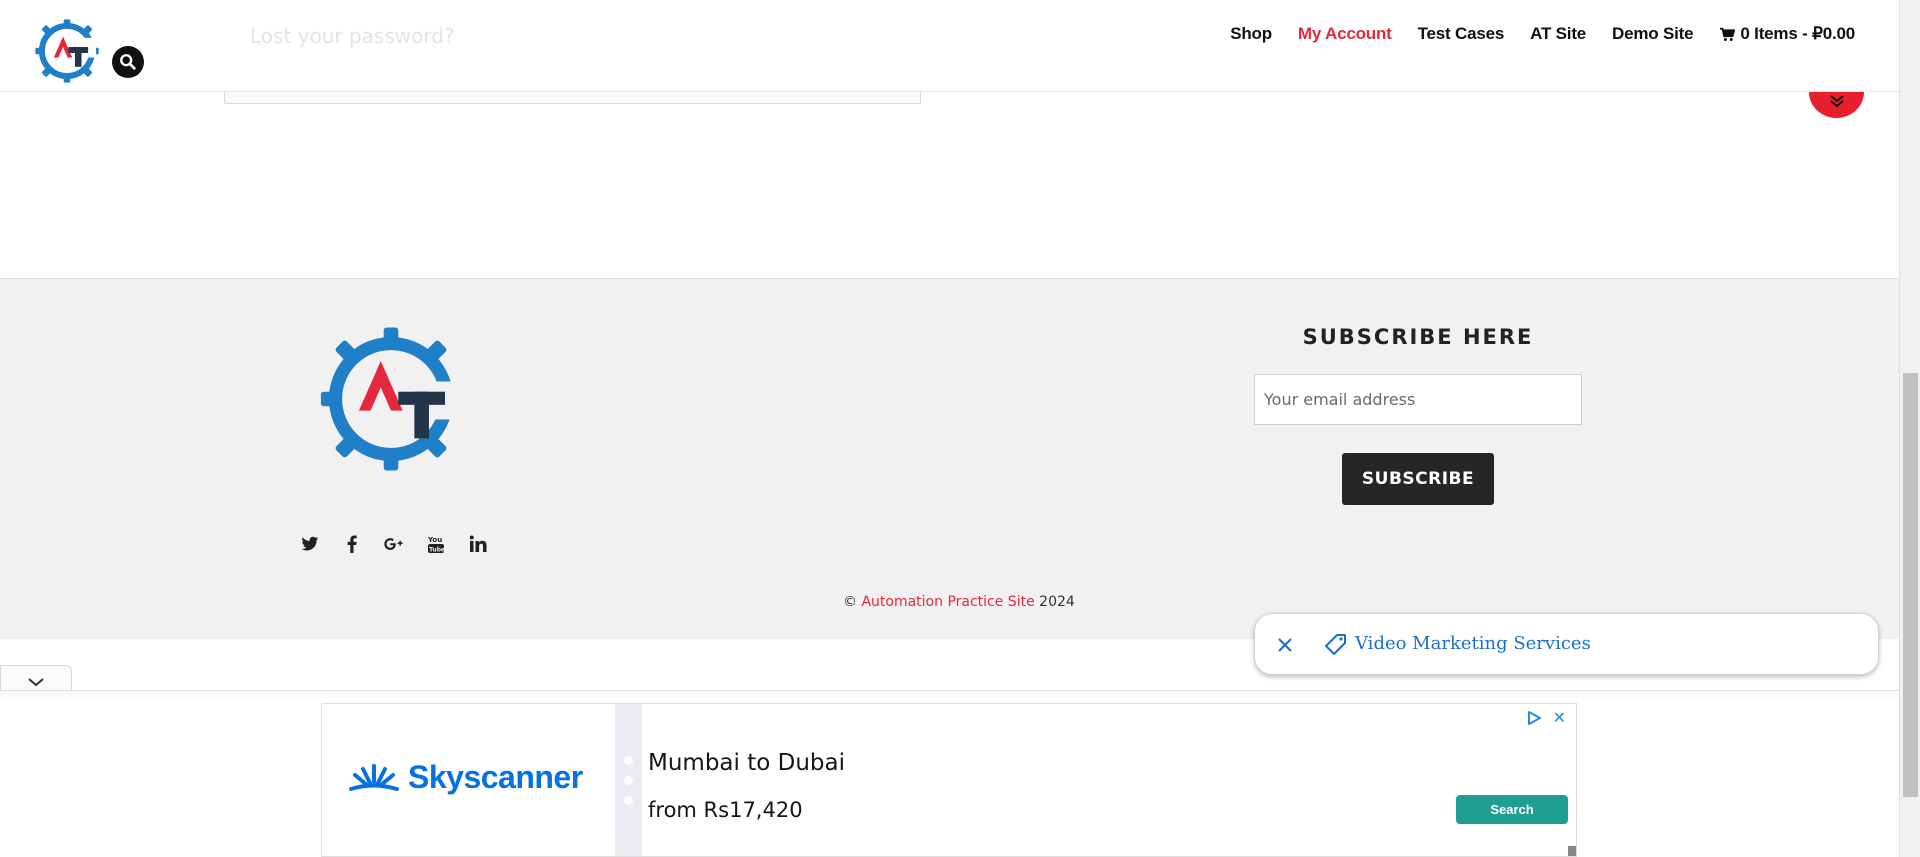 The height and width of the screenshot is (857, 1920). I want to click on google-plus-icon, so click(394, 544).